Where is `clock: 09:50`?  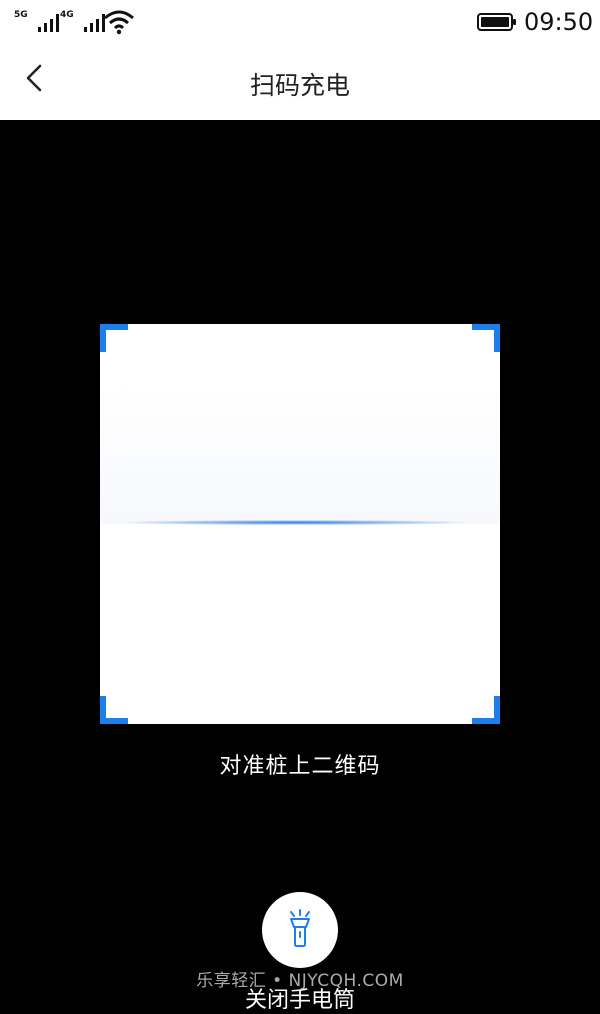
clock: 09:50 is located at coordinates (559, 22).